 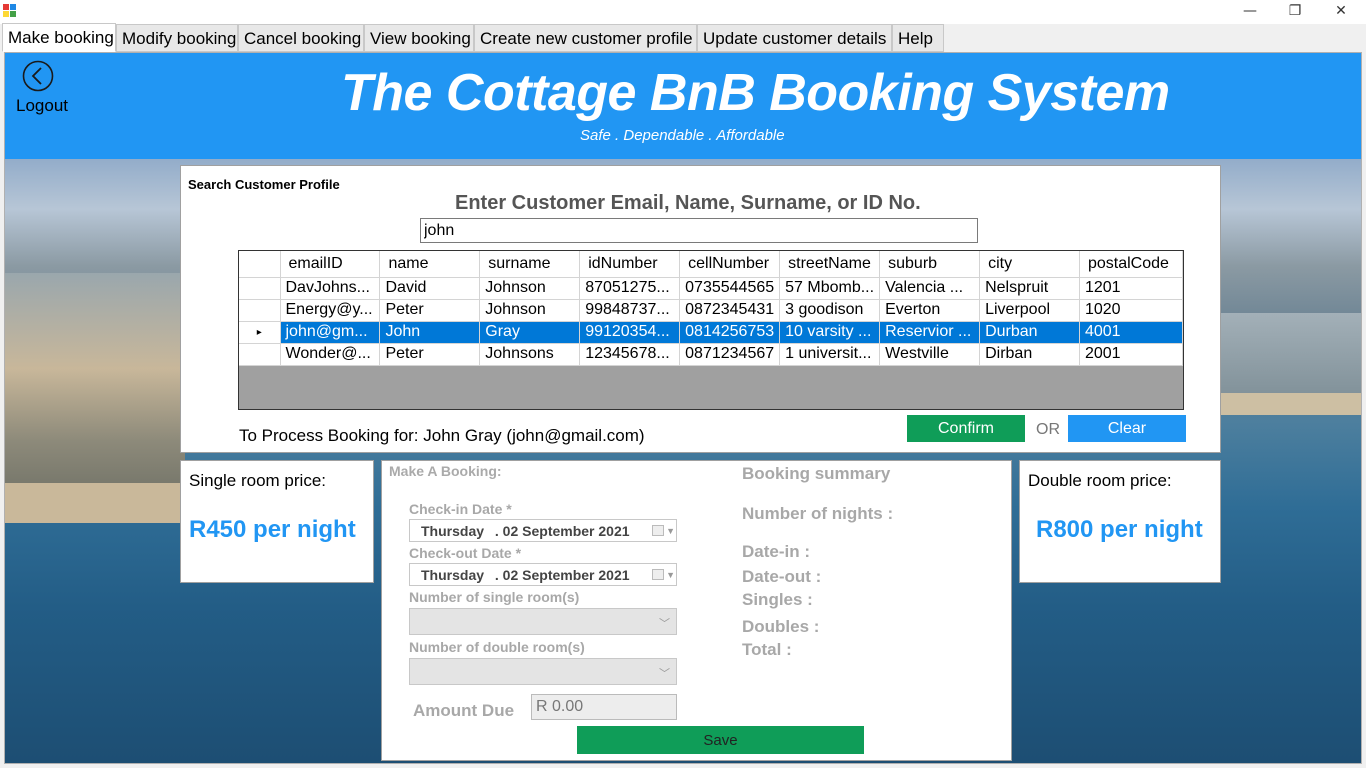 I want to click on cell-postalcode: 2001, so click(x=1131, y=354).